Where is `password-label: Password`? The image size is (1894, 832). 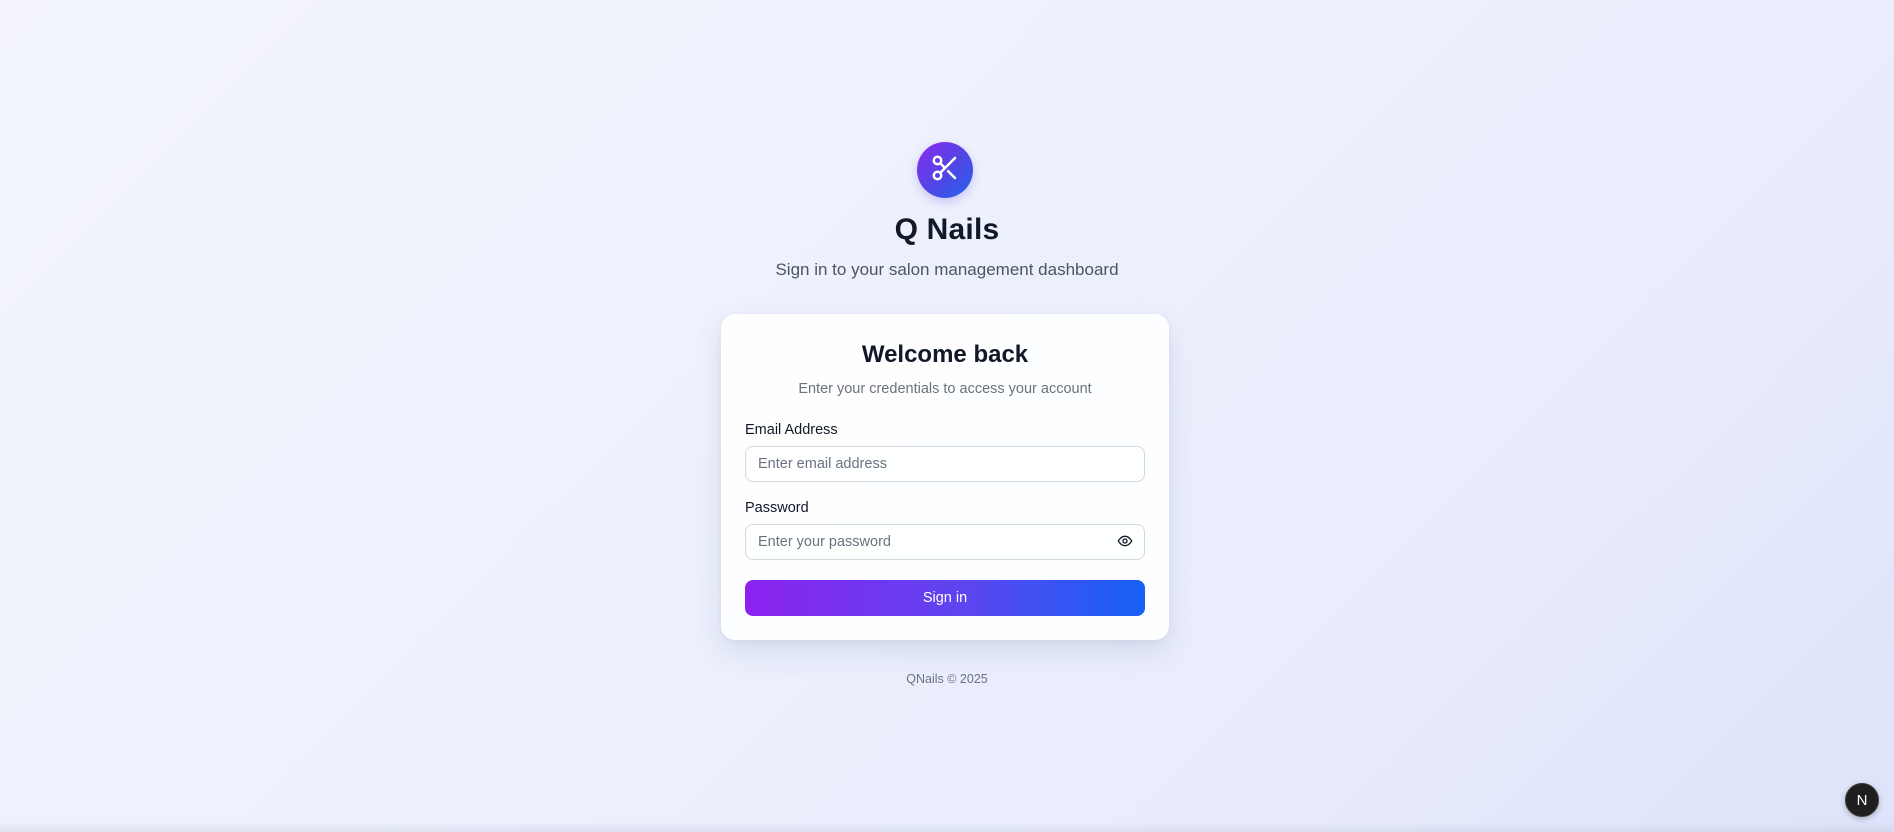 password-label: Password is located at coordinates (777, 508).